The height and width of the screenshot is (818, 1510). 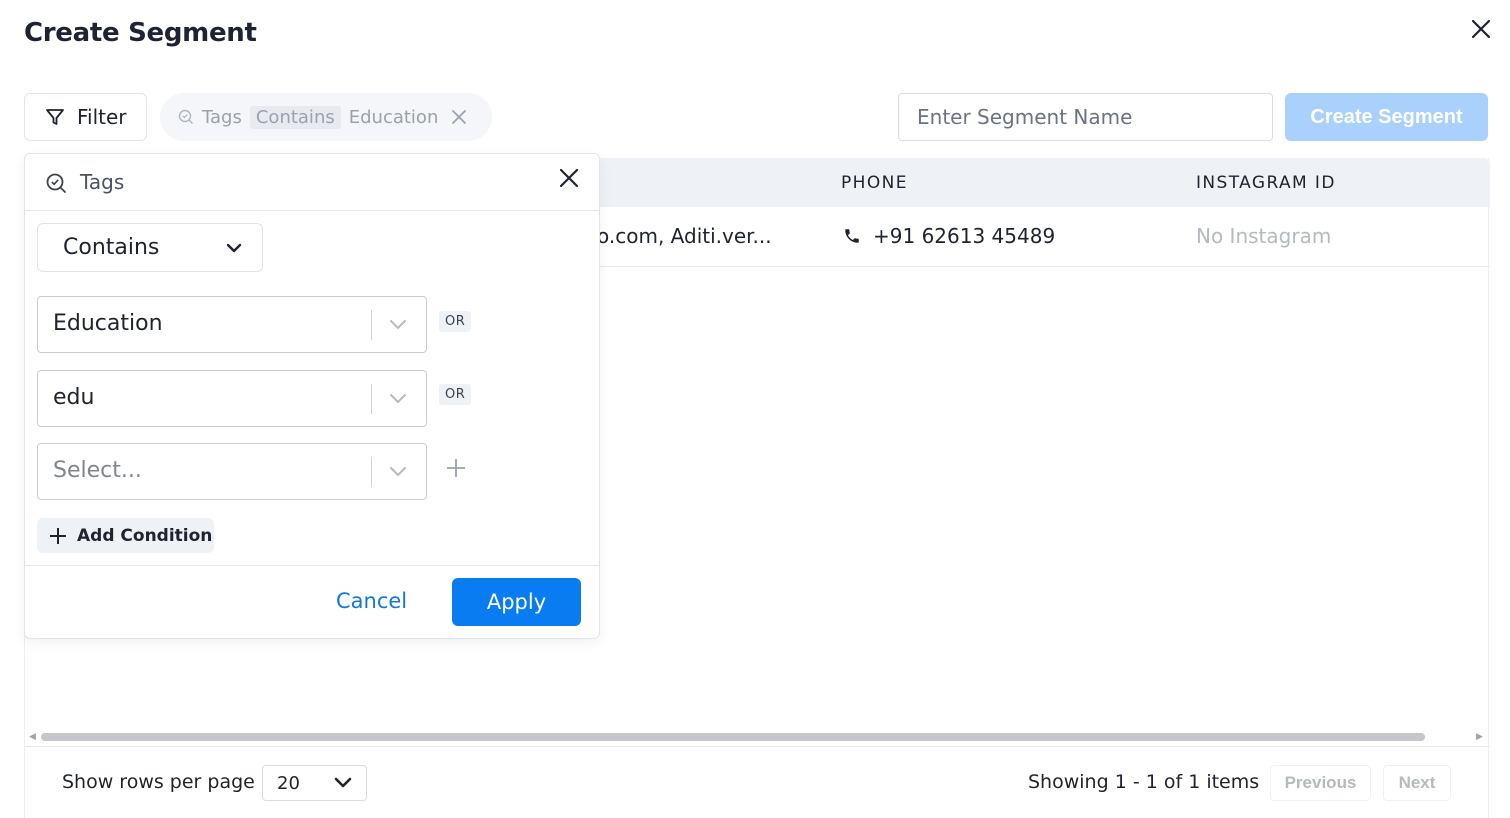 What do you see at coordinates (158, 782) in the screenshot?
I see `rows-per-page-label: Show rows per page` at bounding box center [158, 782].